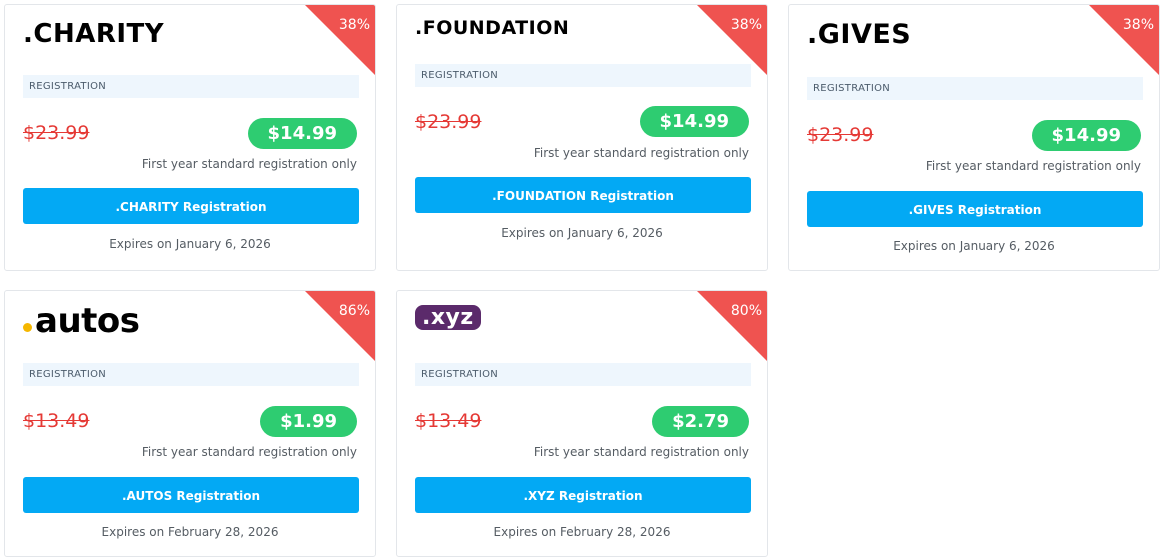 This screenshot has width=1166, height=560. What do you see at coordinates (308, 421) in the screenshot?
I see `new-price-badge: $1.99` at bounding box center [308, 421].